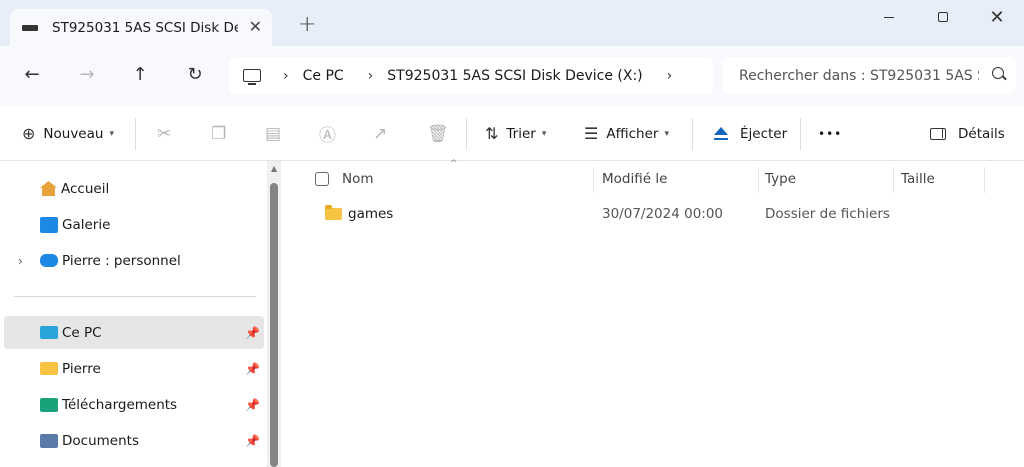 The height and width of the screenshot is (467, 1024). Describe the element at coordinates (134, 188) in the screenshot. I see `sidebar-item-accueil: Accueil` at that location.